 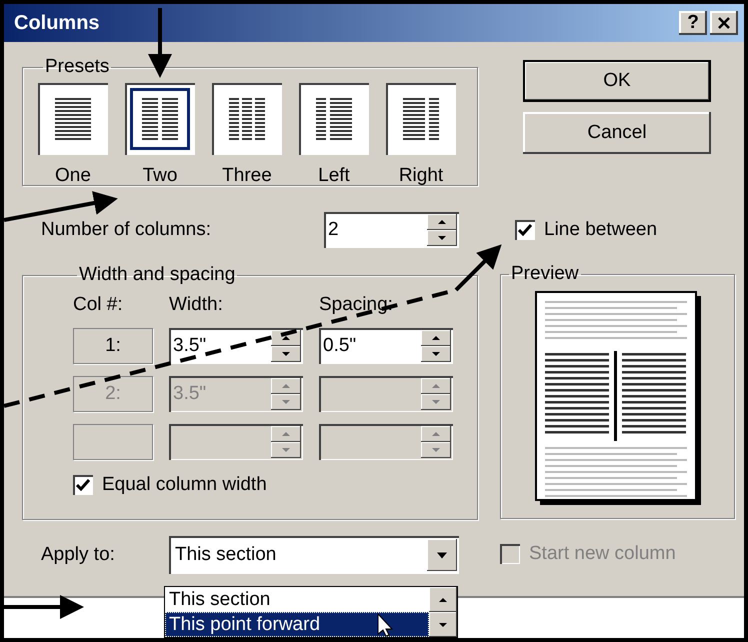 What do you see at coordinates (421, 176) in the screenshot?
I see `preset-label: Right` at bounding box center [421, 176].